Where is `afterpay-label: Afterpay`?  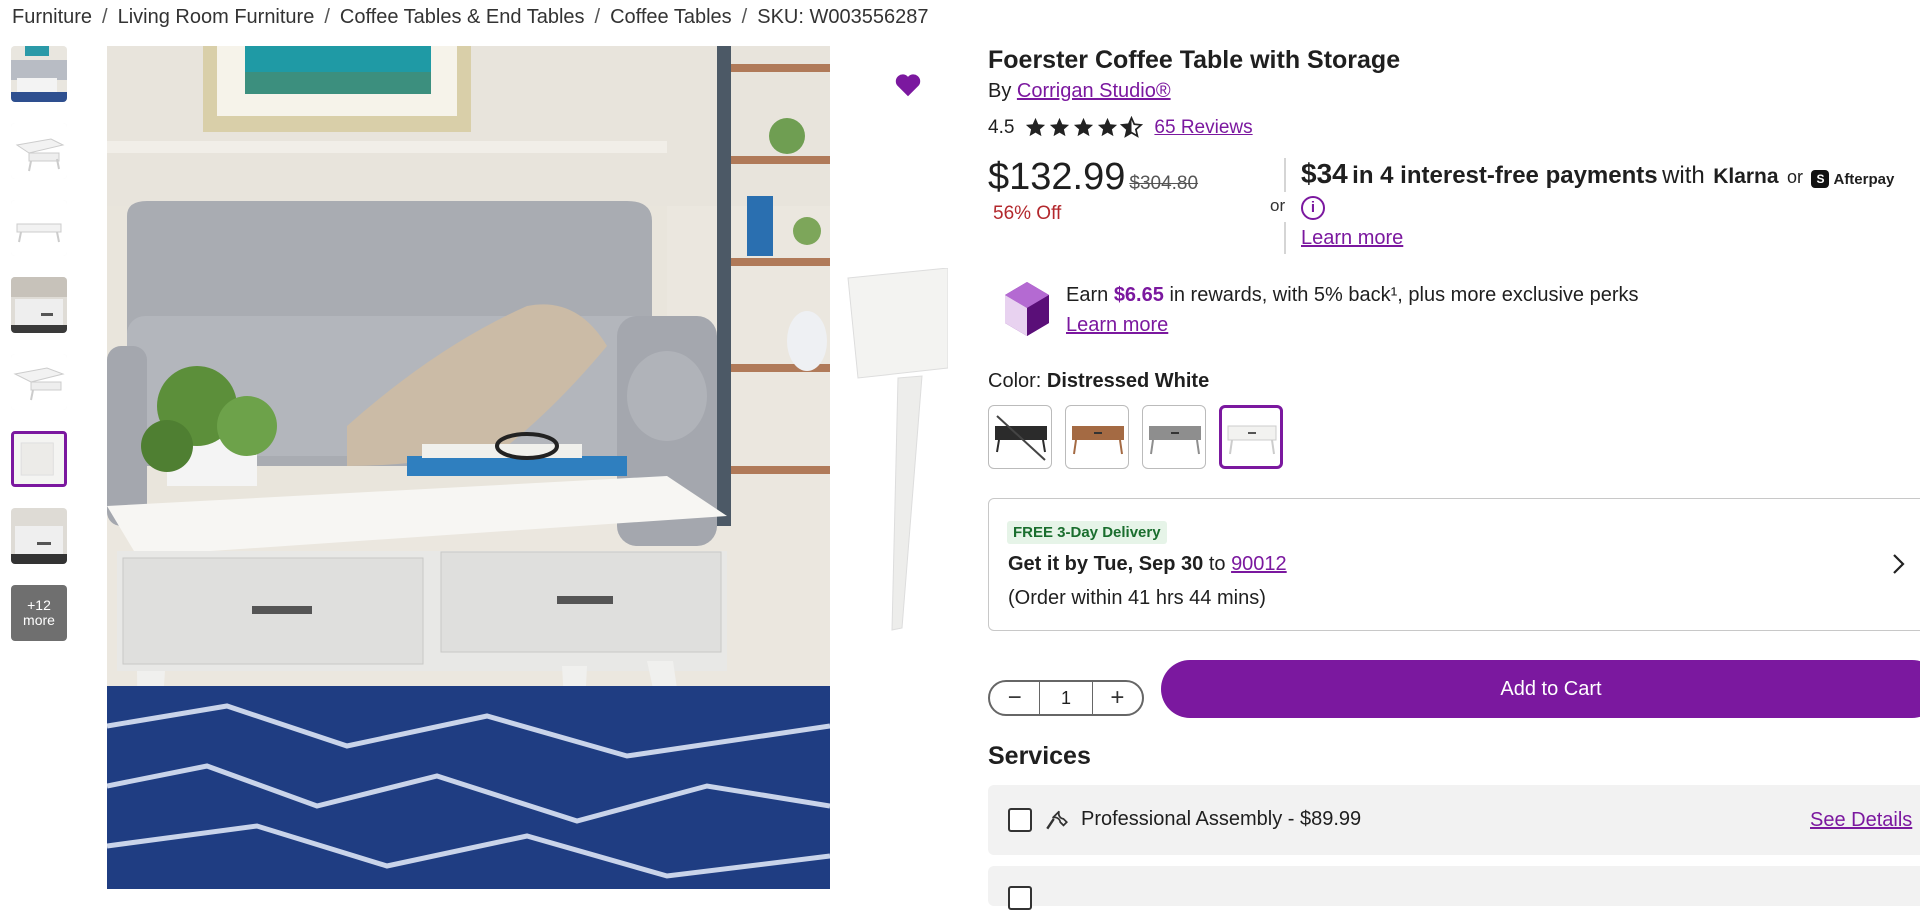 afterpay-label: Afterpay is located at coordinates (1864, 179).